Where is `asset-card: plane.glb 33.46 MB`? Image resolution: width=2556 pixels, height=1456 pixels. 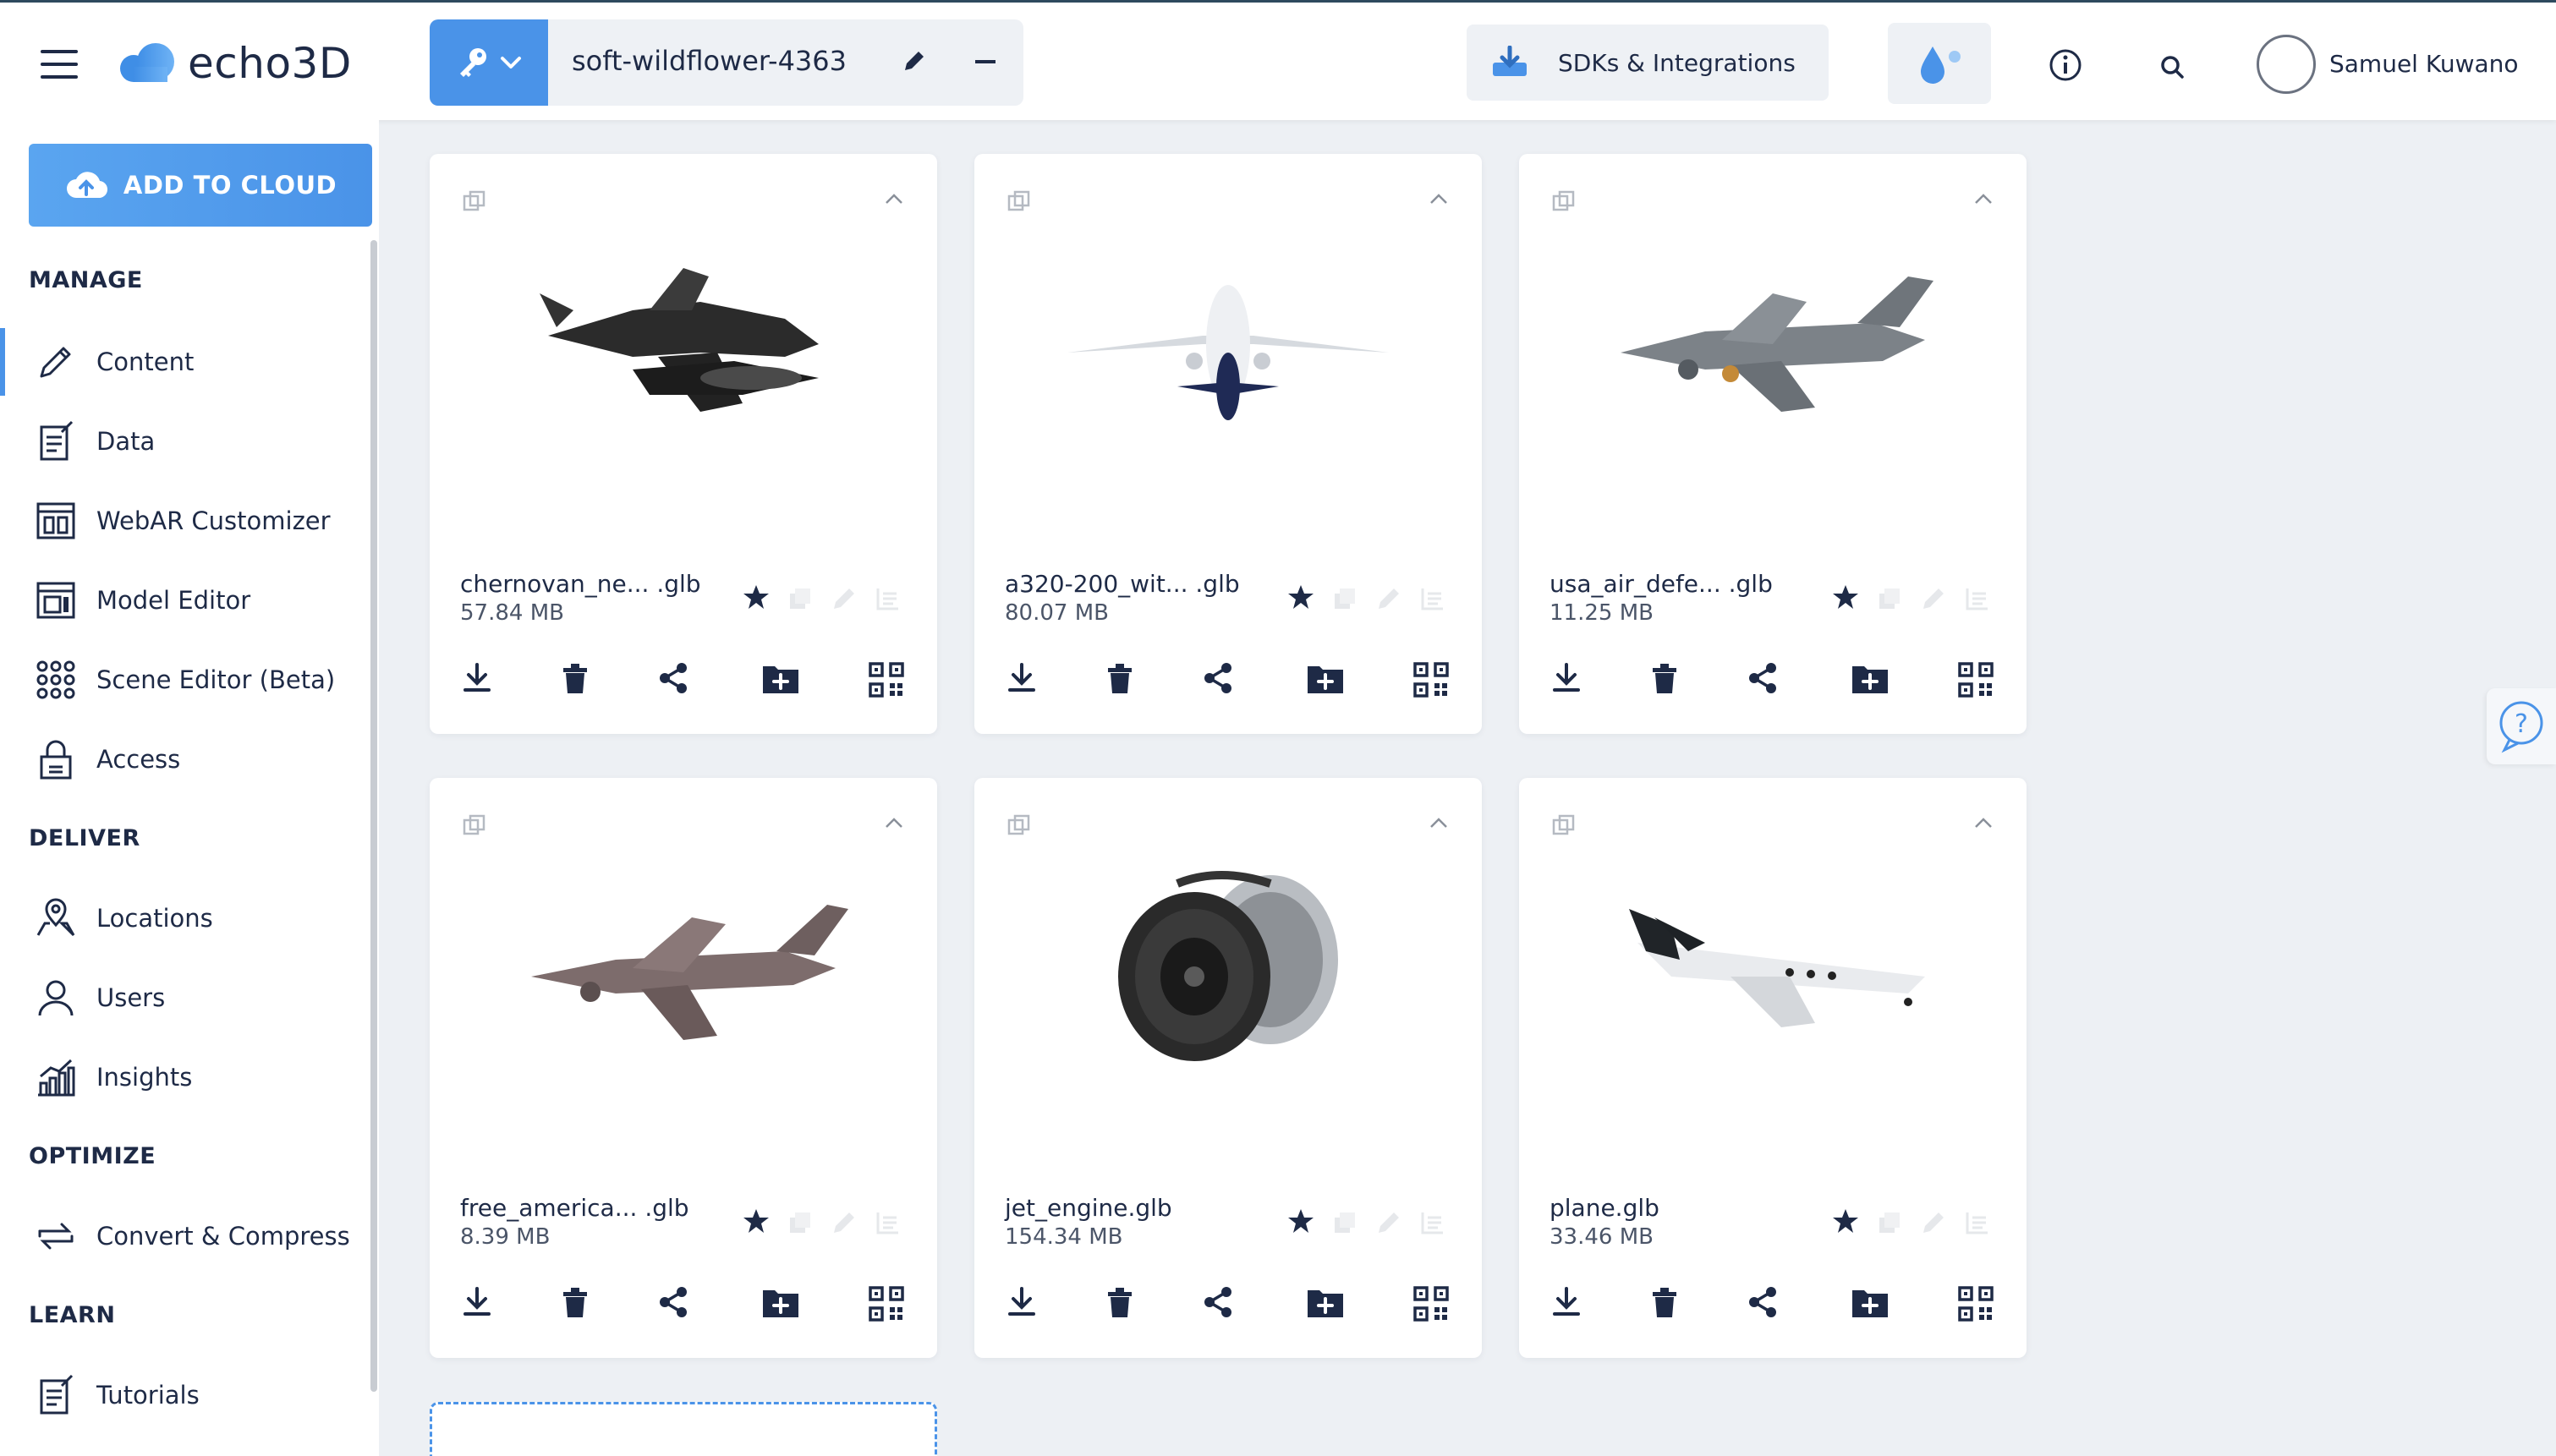 asset-card: plane.glb 33.46 MB is located at coordinates (1773, 1068).